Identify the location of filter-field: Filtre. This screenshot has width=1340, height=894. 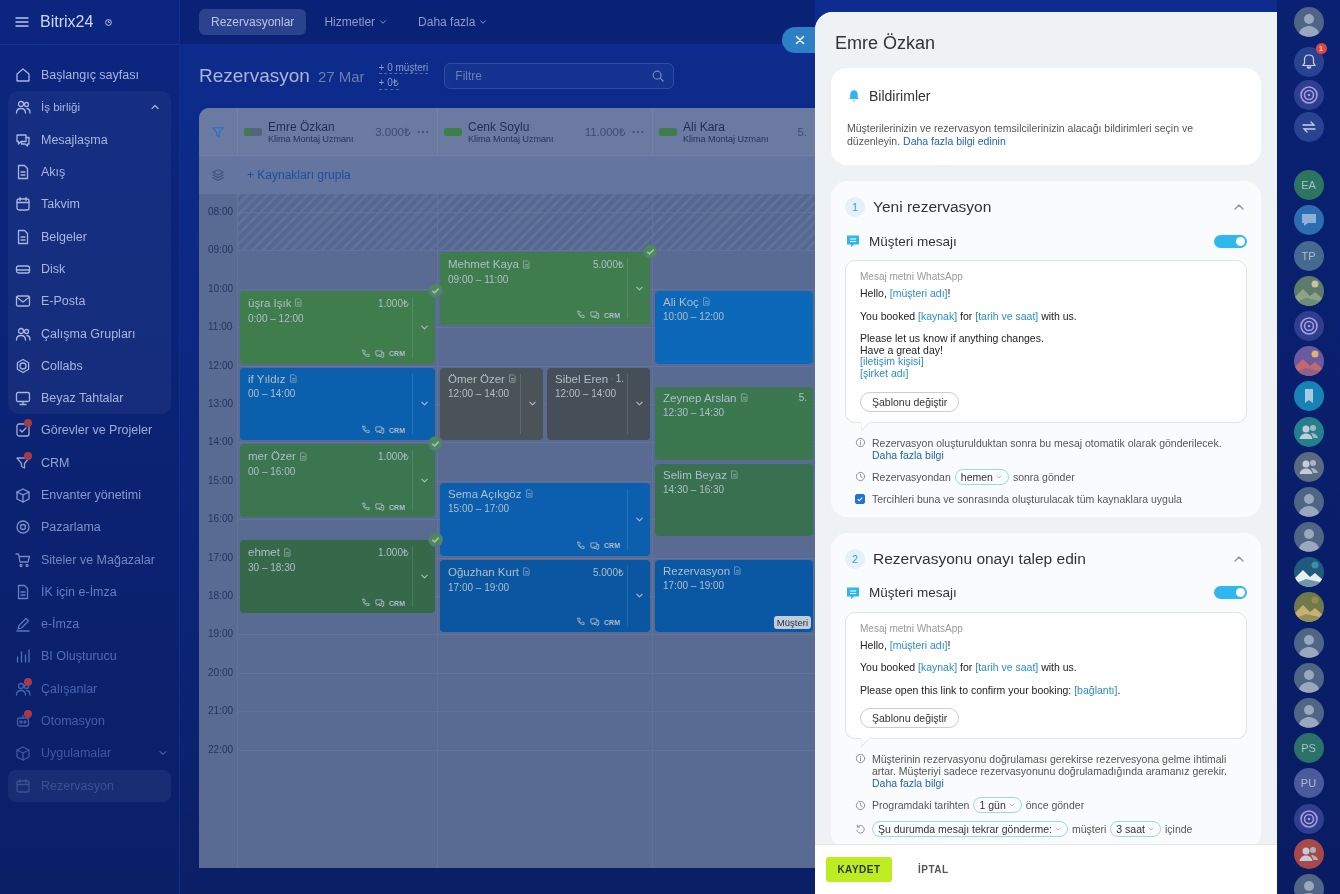
(559, 76).